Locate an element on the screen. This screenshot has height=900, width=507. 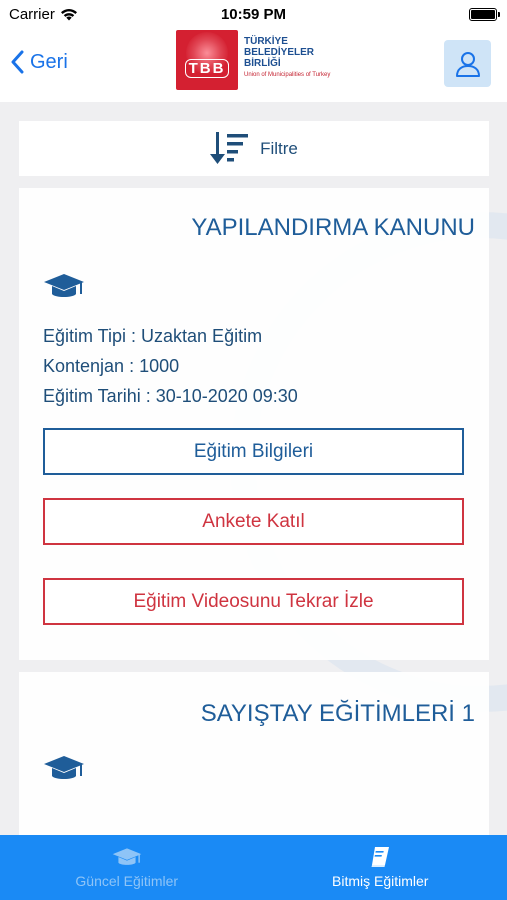
back-button: Geri is located at coordinates (39, 62).